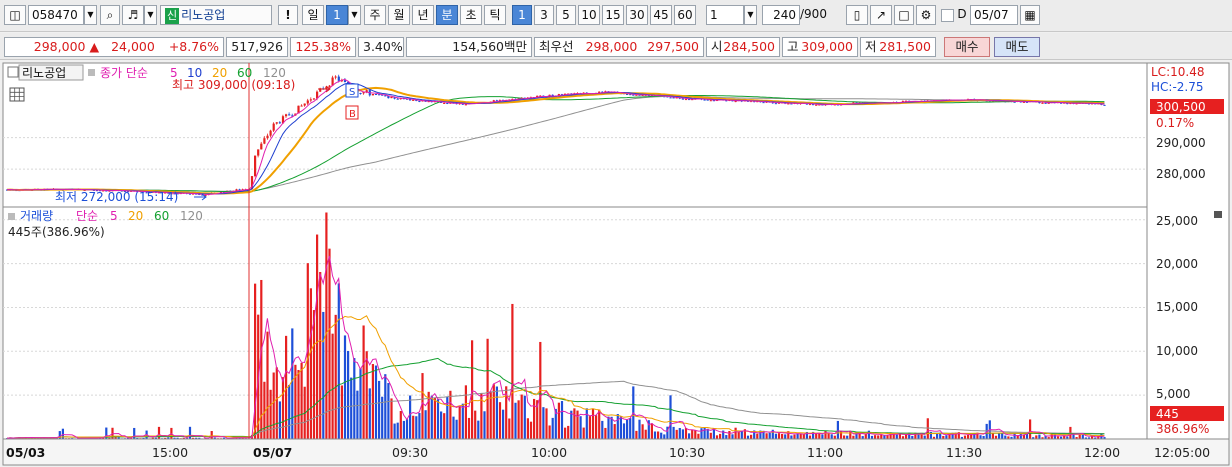 This screenshot has height=467, width=1232. Describe the element at coordinates (323, 47) in the screenshot. I see `volume-ratio: 125.38%` at that location.